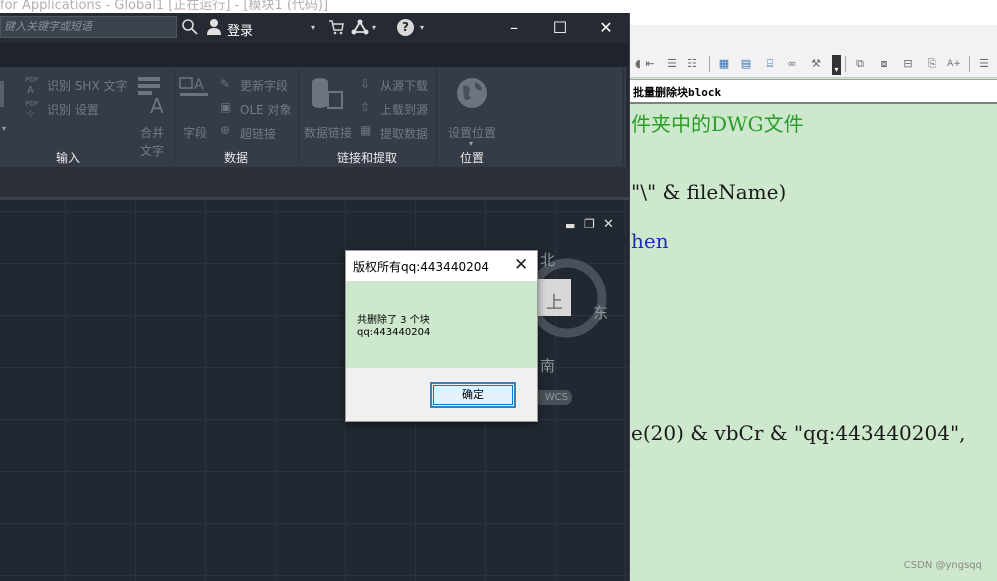 This screenshot has height=581, width=997. Describe the element at coordinates (514, 28) in the screenshot. I see `minimize-button: –` at that location.